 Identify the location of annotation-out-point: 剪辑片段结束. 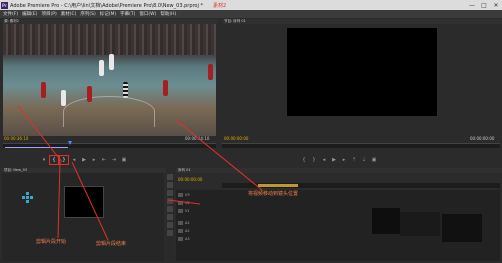
(111, 244).